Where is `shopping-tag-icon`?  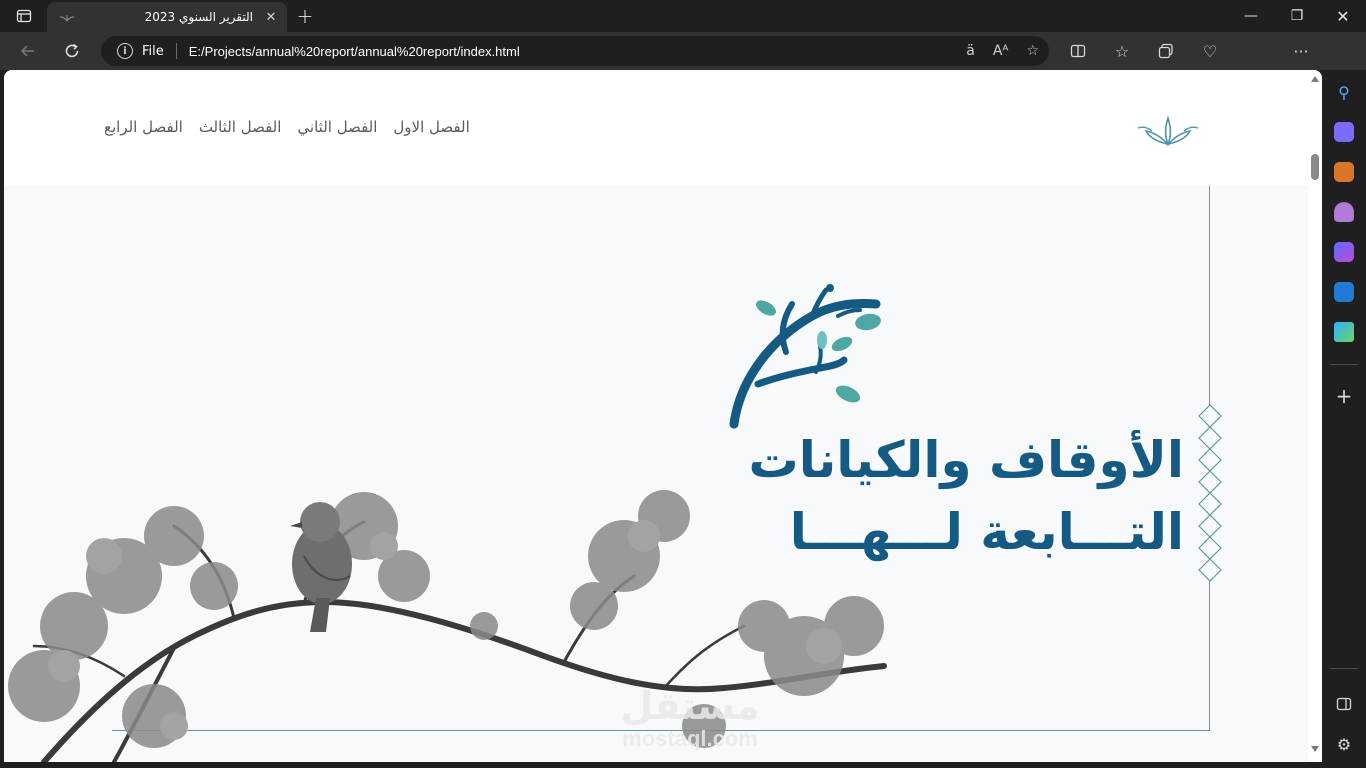 shopping-tag-icon is located at coordinates (1344, 132).